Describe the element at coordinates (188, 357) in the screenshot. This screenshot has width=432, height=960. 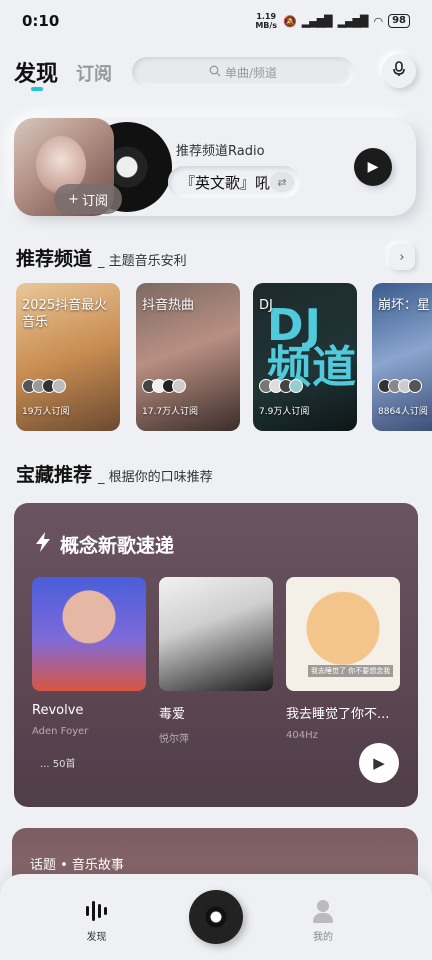
I see `channel-card: 抖音热曲 17.7万人订阅` at that location.